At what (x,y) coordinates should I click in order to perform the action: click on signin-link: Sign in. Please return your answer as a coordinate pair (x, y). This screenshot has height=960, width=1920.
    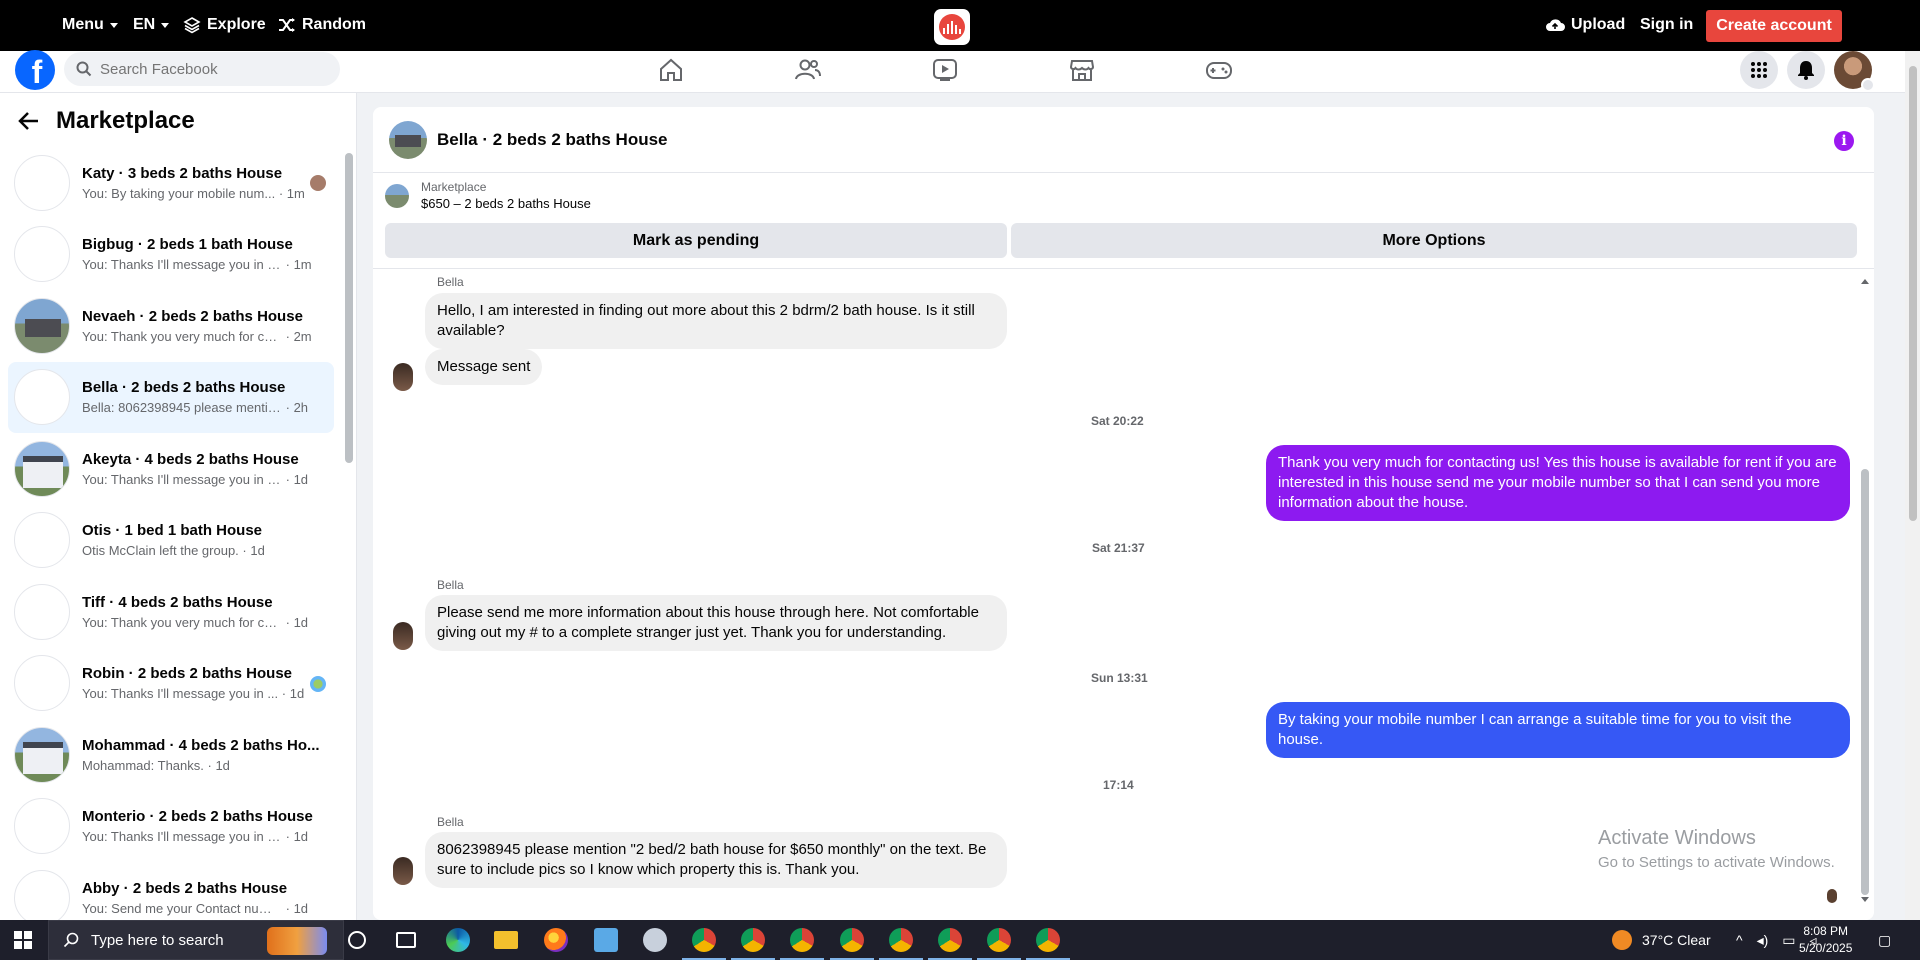
    Looking at the image, I should click on (1666, 25).